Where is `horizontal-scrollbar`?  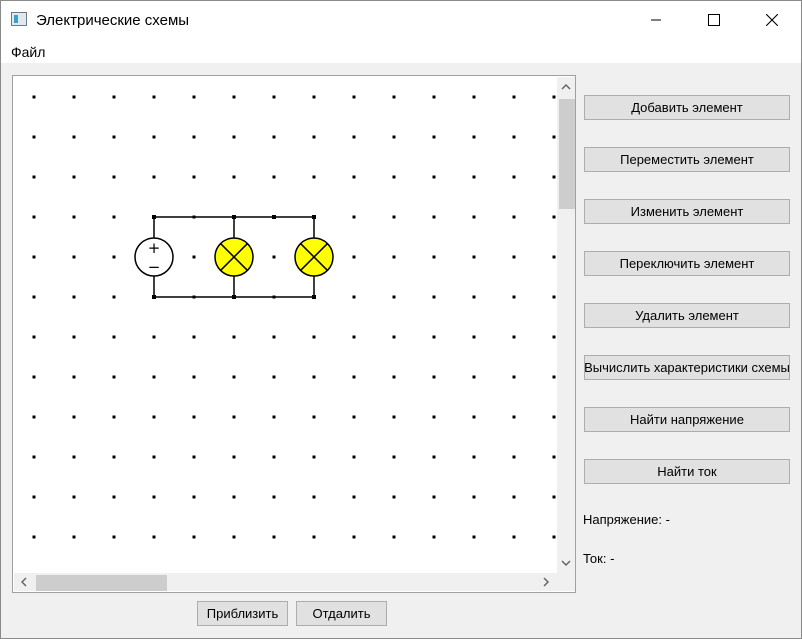 horizontal-scrollbar is located at coordinates (285, 582).